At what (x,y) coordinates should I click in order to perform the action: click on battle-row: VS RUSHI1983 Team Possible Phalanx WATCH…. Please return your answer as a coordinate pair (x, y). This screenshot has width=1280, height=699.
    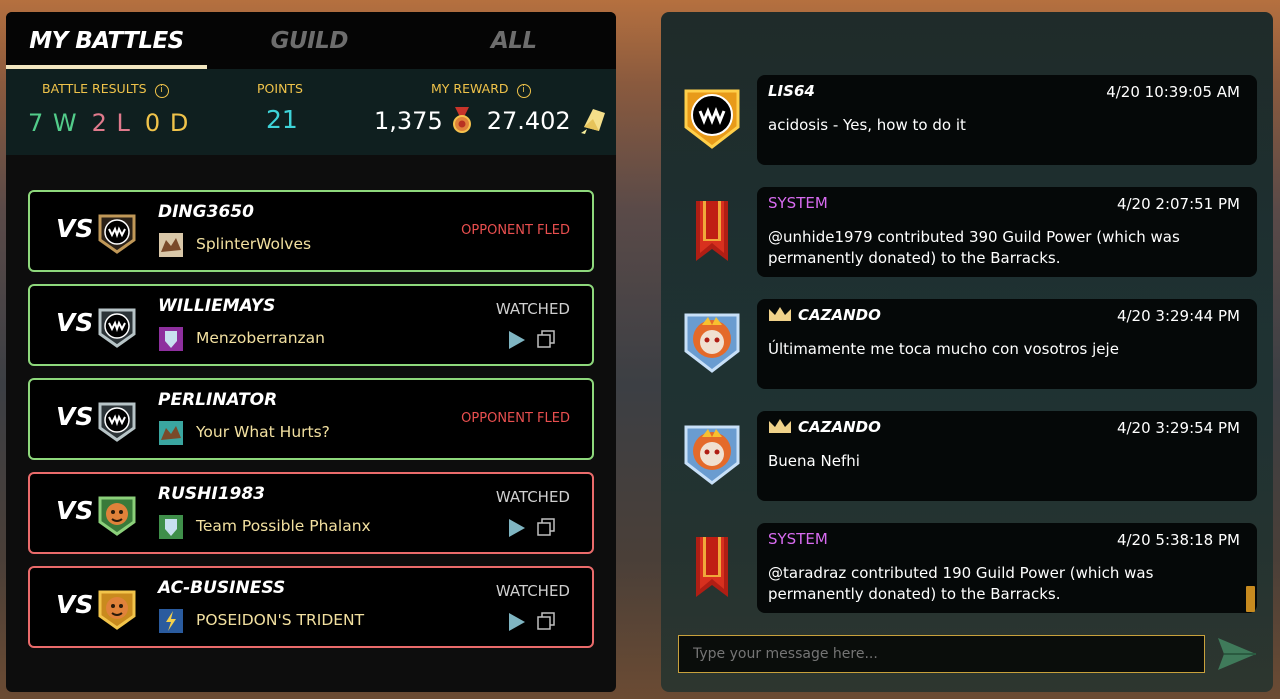
    Looking at the image, I should click on (311, 513).